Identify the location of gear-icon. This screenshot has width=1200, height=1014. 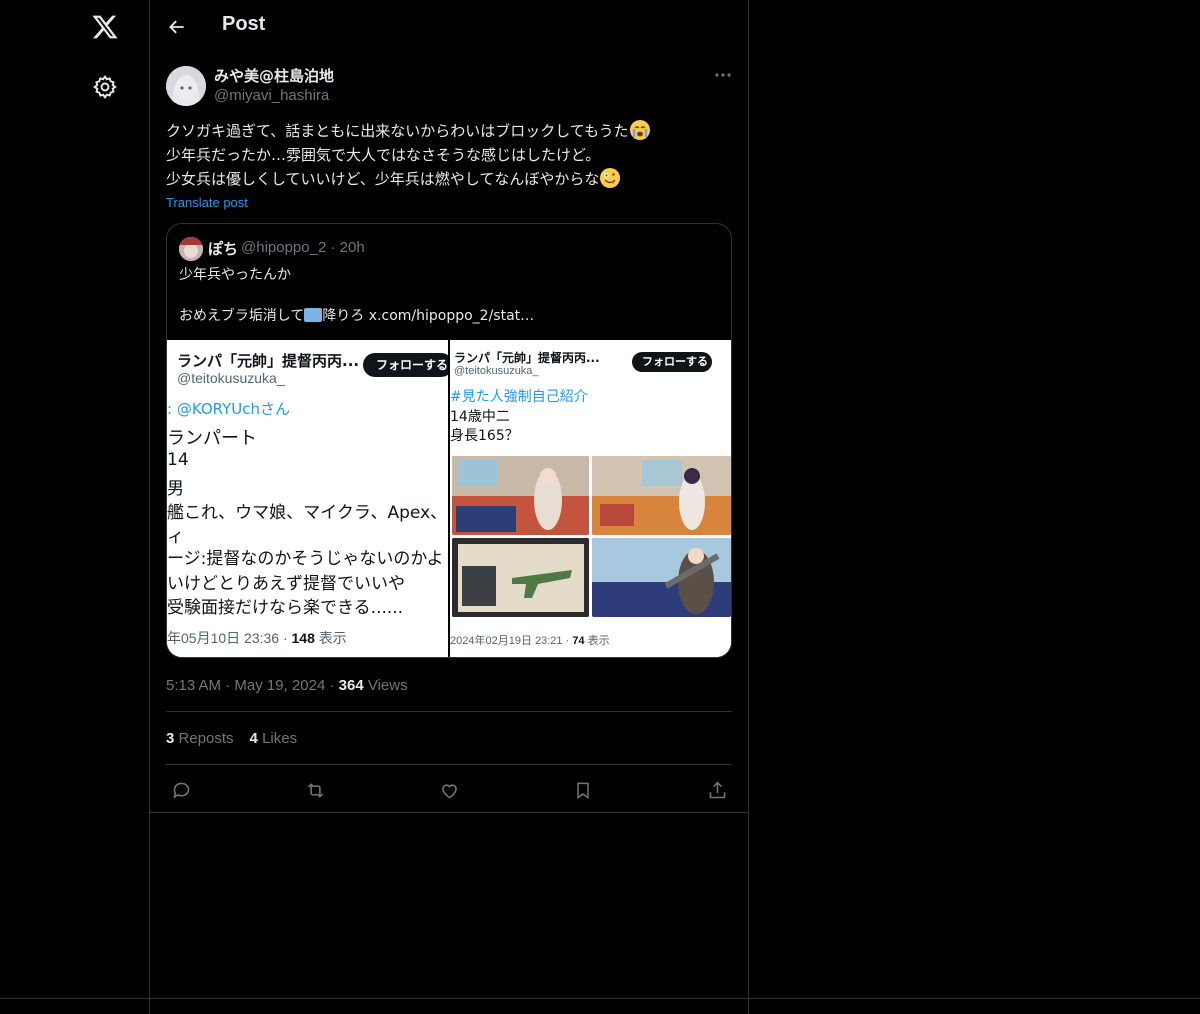
(105, 87).